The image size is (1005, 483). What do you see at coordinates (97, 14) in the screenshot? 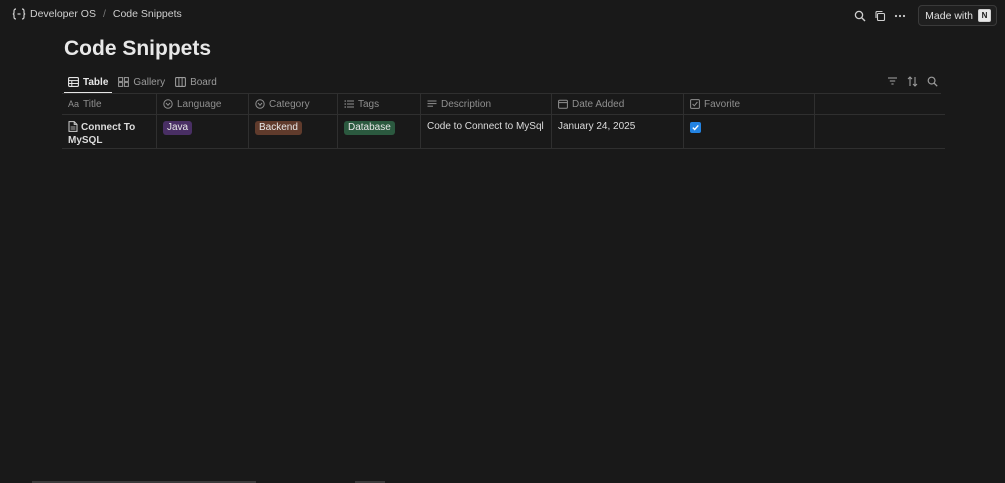
I see `breadcrumb: Developer OS / Code Snippets` at bounding box center [97, 14].